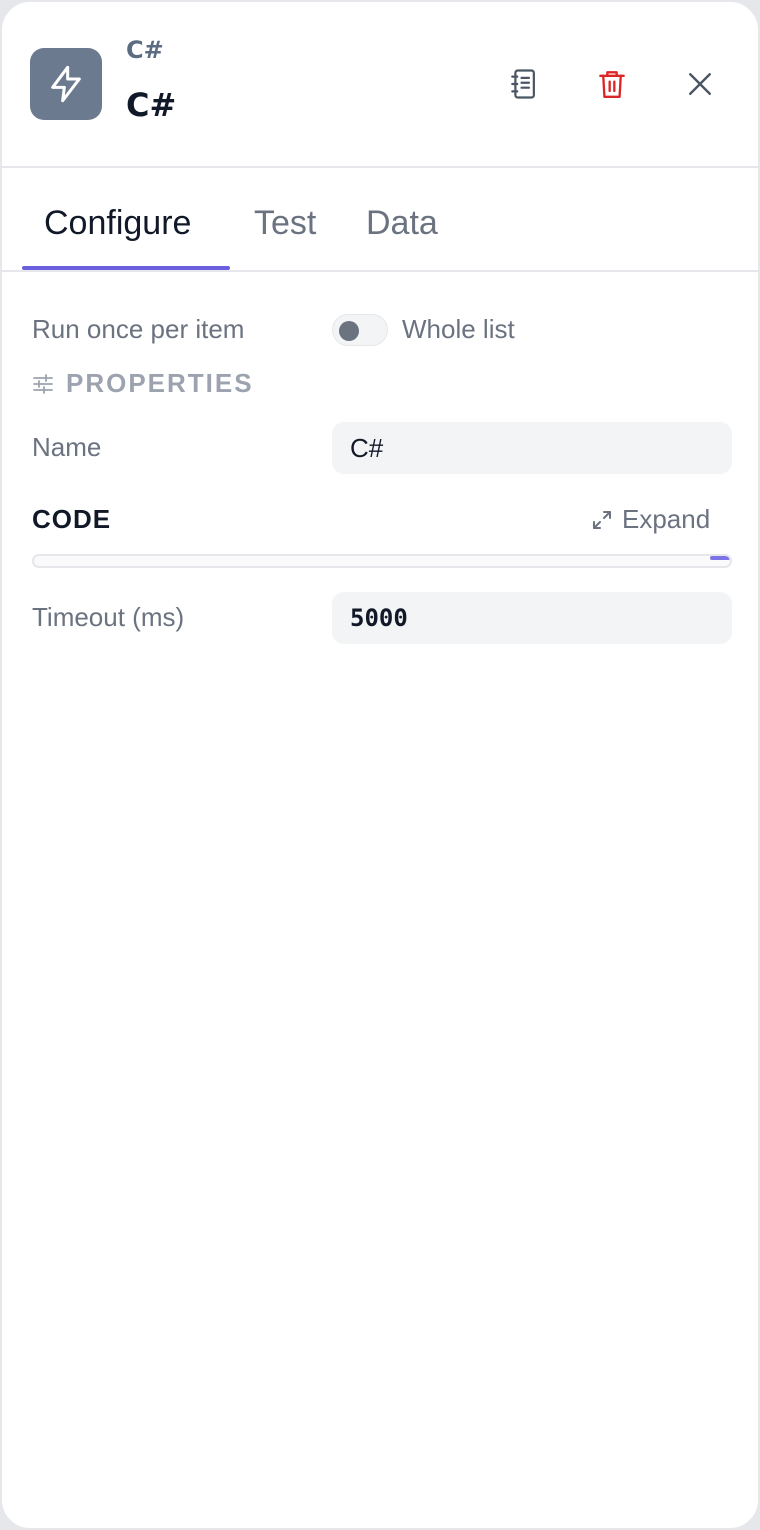 The width and height of the screenshot is (760, 1530). I want to click on tab-test: Test, so click(285, 238).